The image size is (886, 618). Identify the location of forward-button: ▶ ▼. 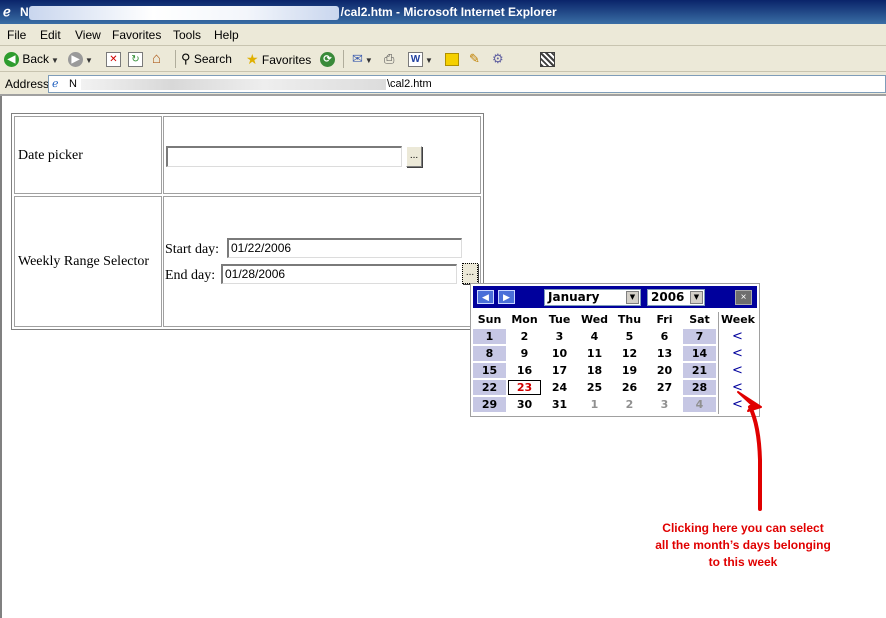
(80, 59).